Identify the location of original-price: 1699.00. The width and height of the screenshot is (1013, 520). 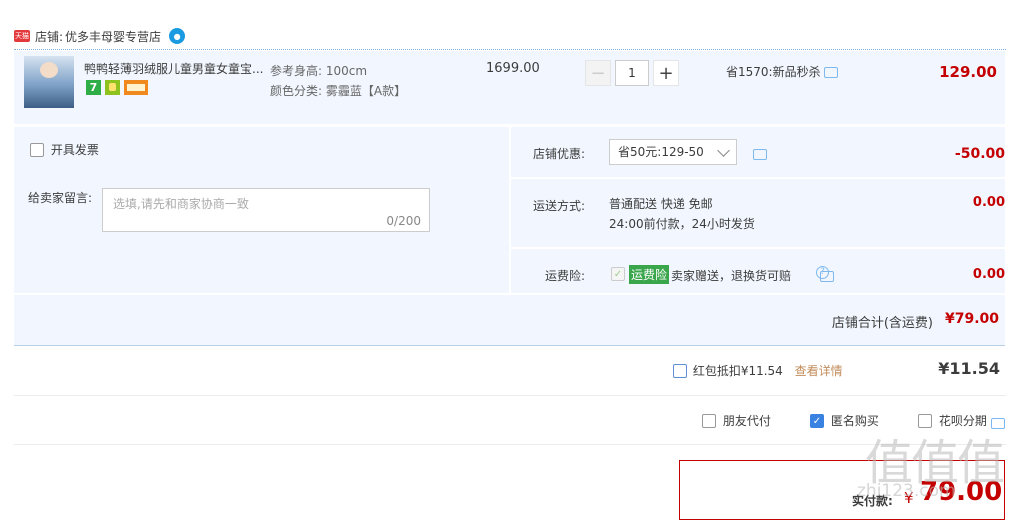
(513, 68).